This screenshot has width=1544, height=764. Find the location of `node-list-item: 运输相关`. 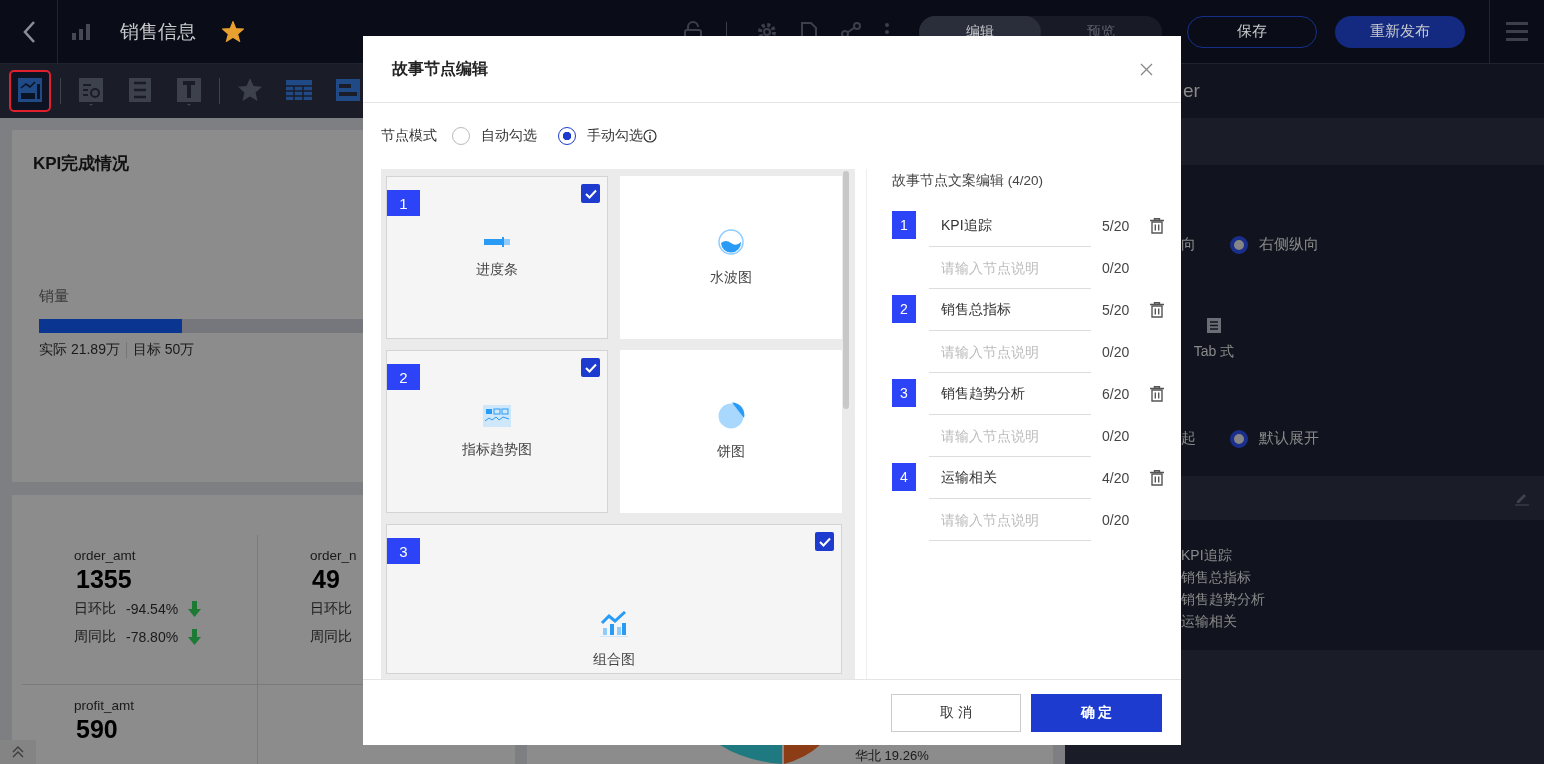

node-list-item: 运输相关 is located at coordinates (1209, 621).